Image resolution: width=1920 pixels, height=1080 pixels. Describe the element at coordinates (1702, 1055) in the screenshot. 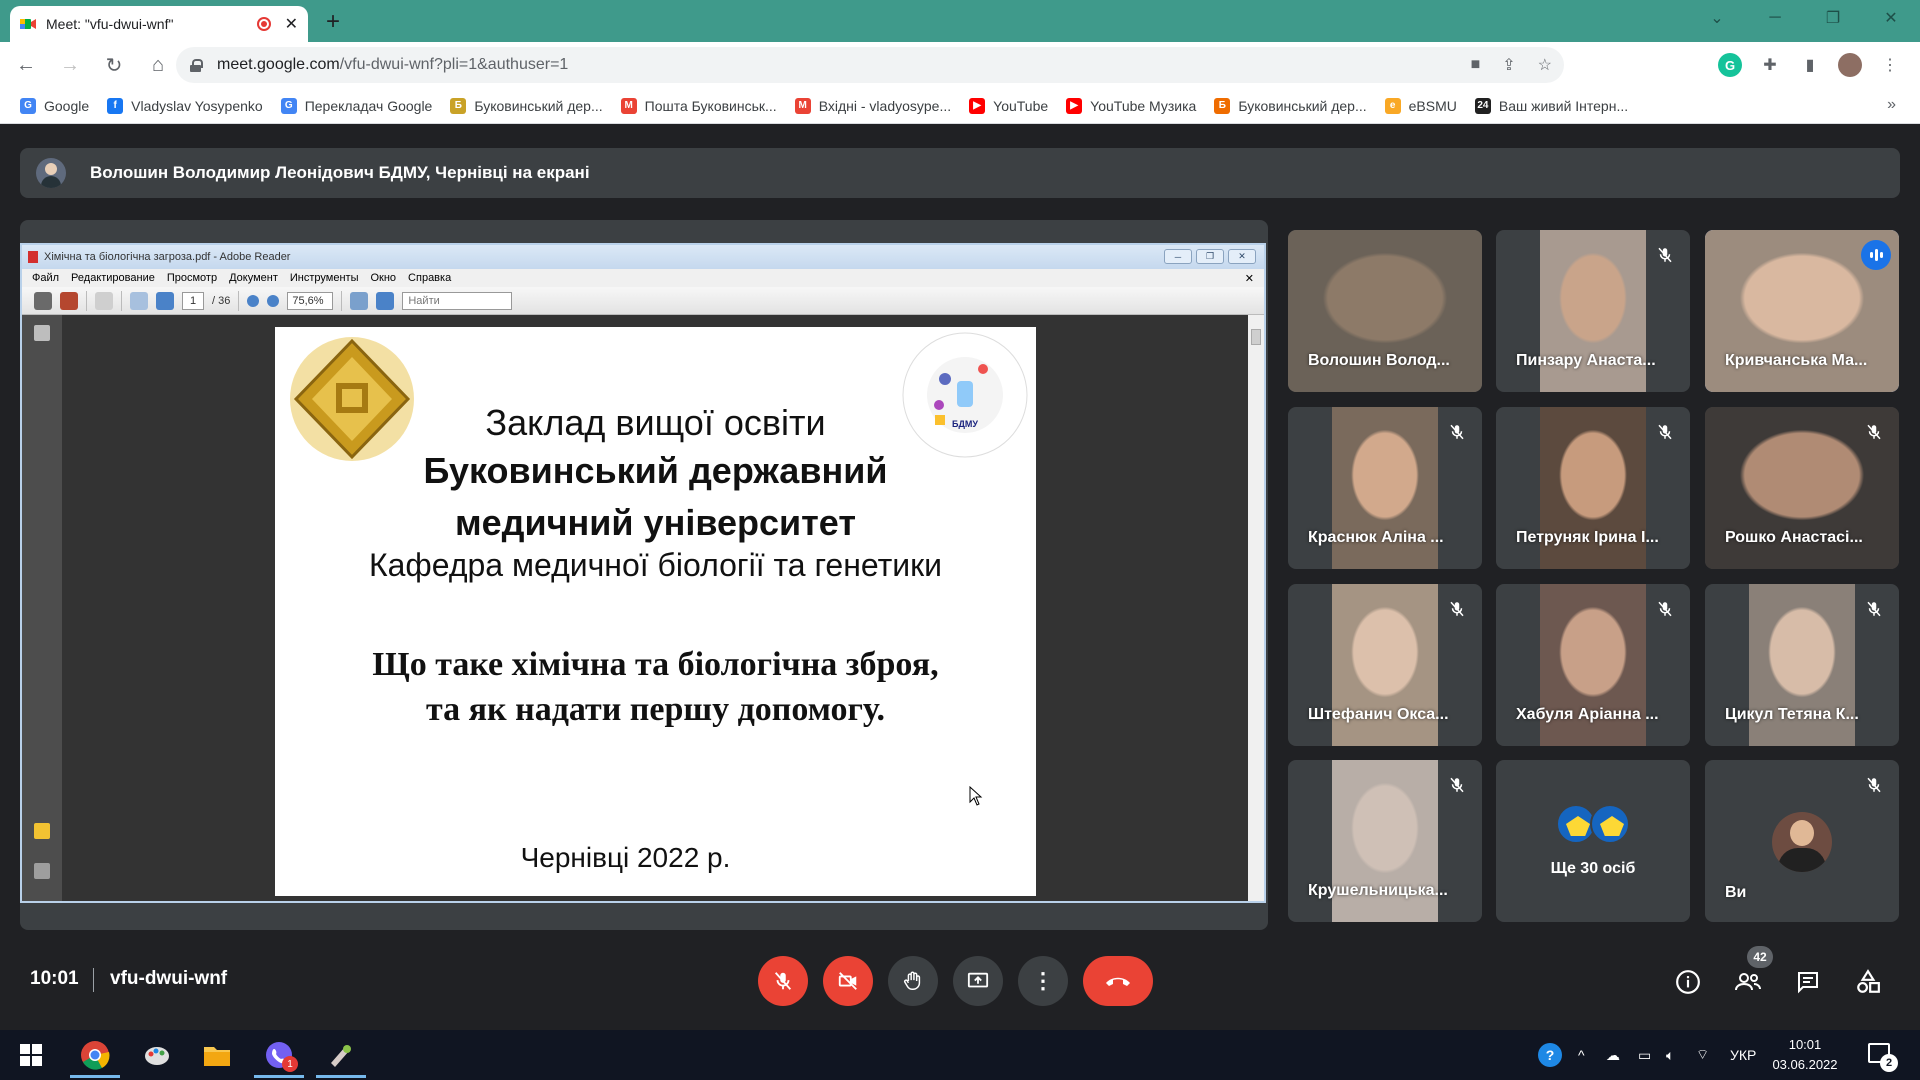

I see `wifi-icon: ⌔` at that location.